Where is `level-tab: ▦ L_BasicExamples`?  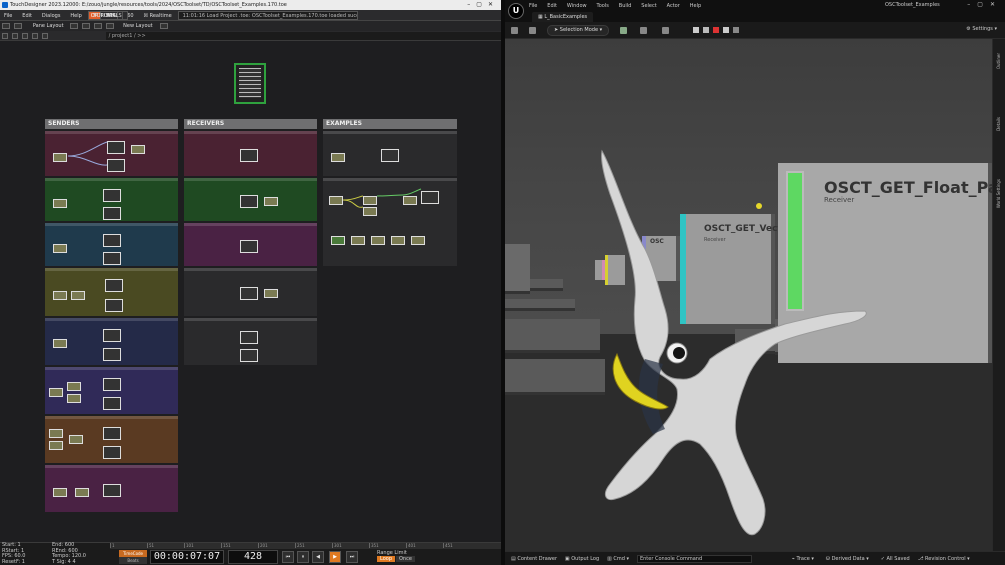 level-tab: ▦ L_BasicExamples is located at coordinates (563, 17).